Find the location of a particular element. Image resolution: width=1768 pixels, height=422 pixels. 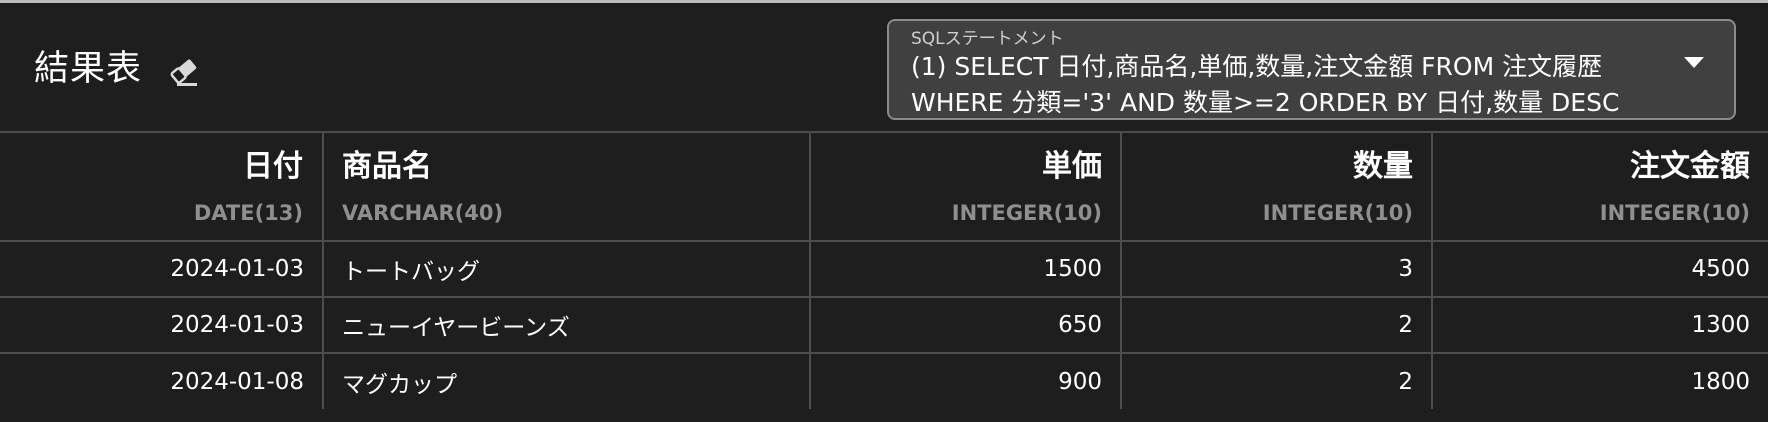

table-row: 2024-01-08 マグカップ 900 2 1800 is located at coordinates (884, 380).